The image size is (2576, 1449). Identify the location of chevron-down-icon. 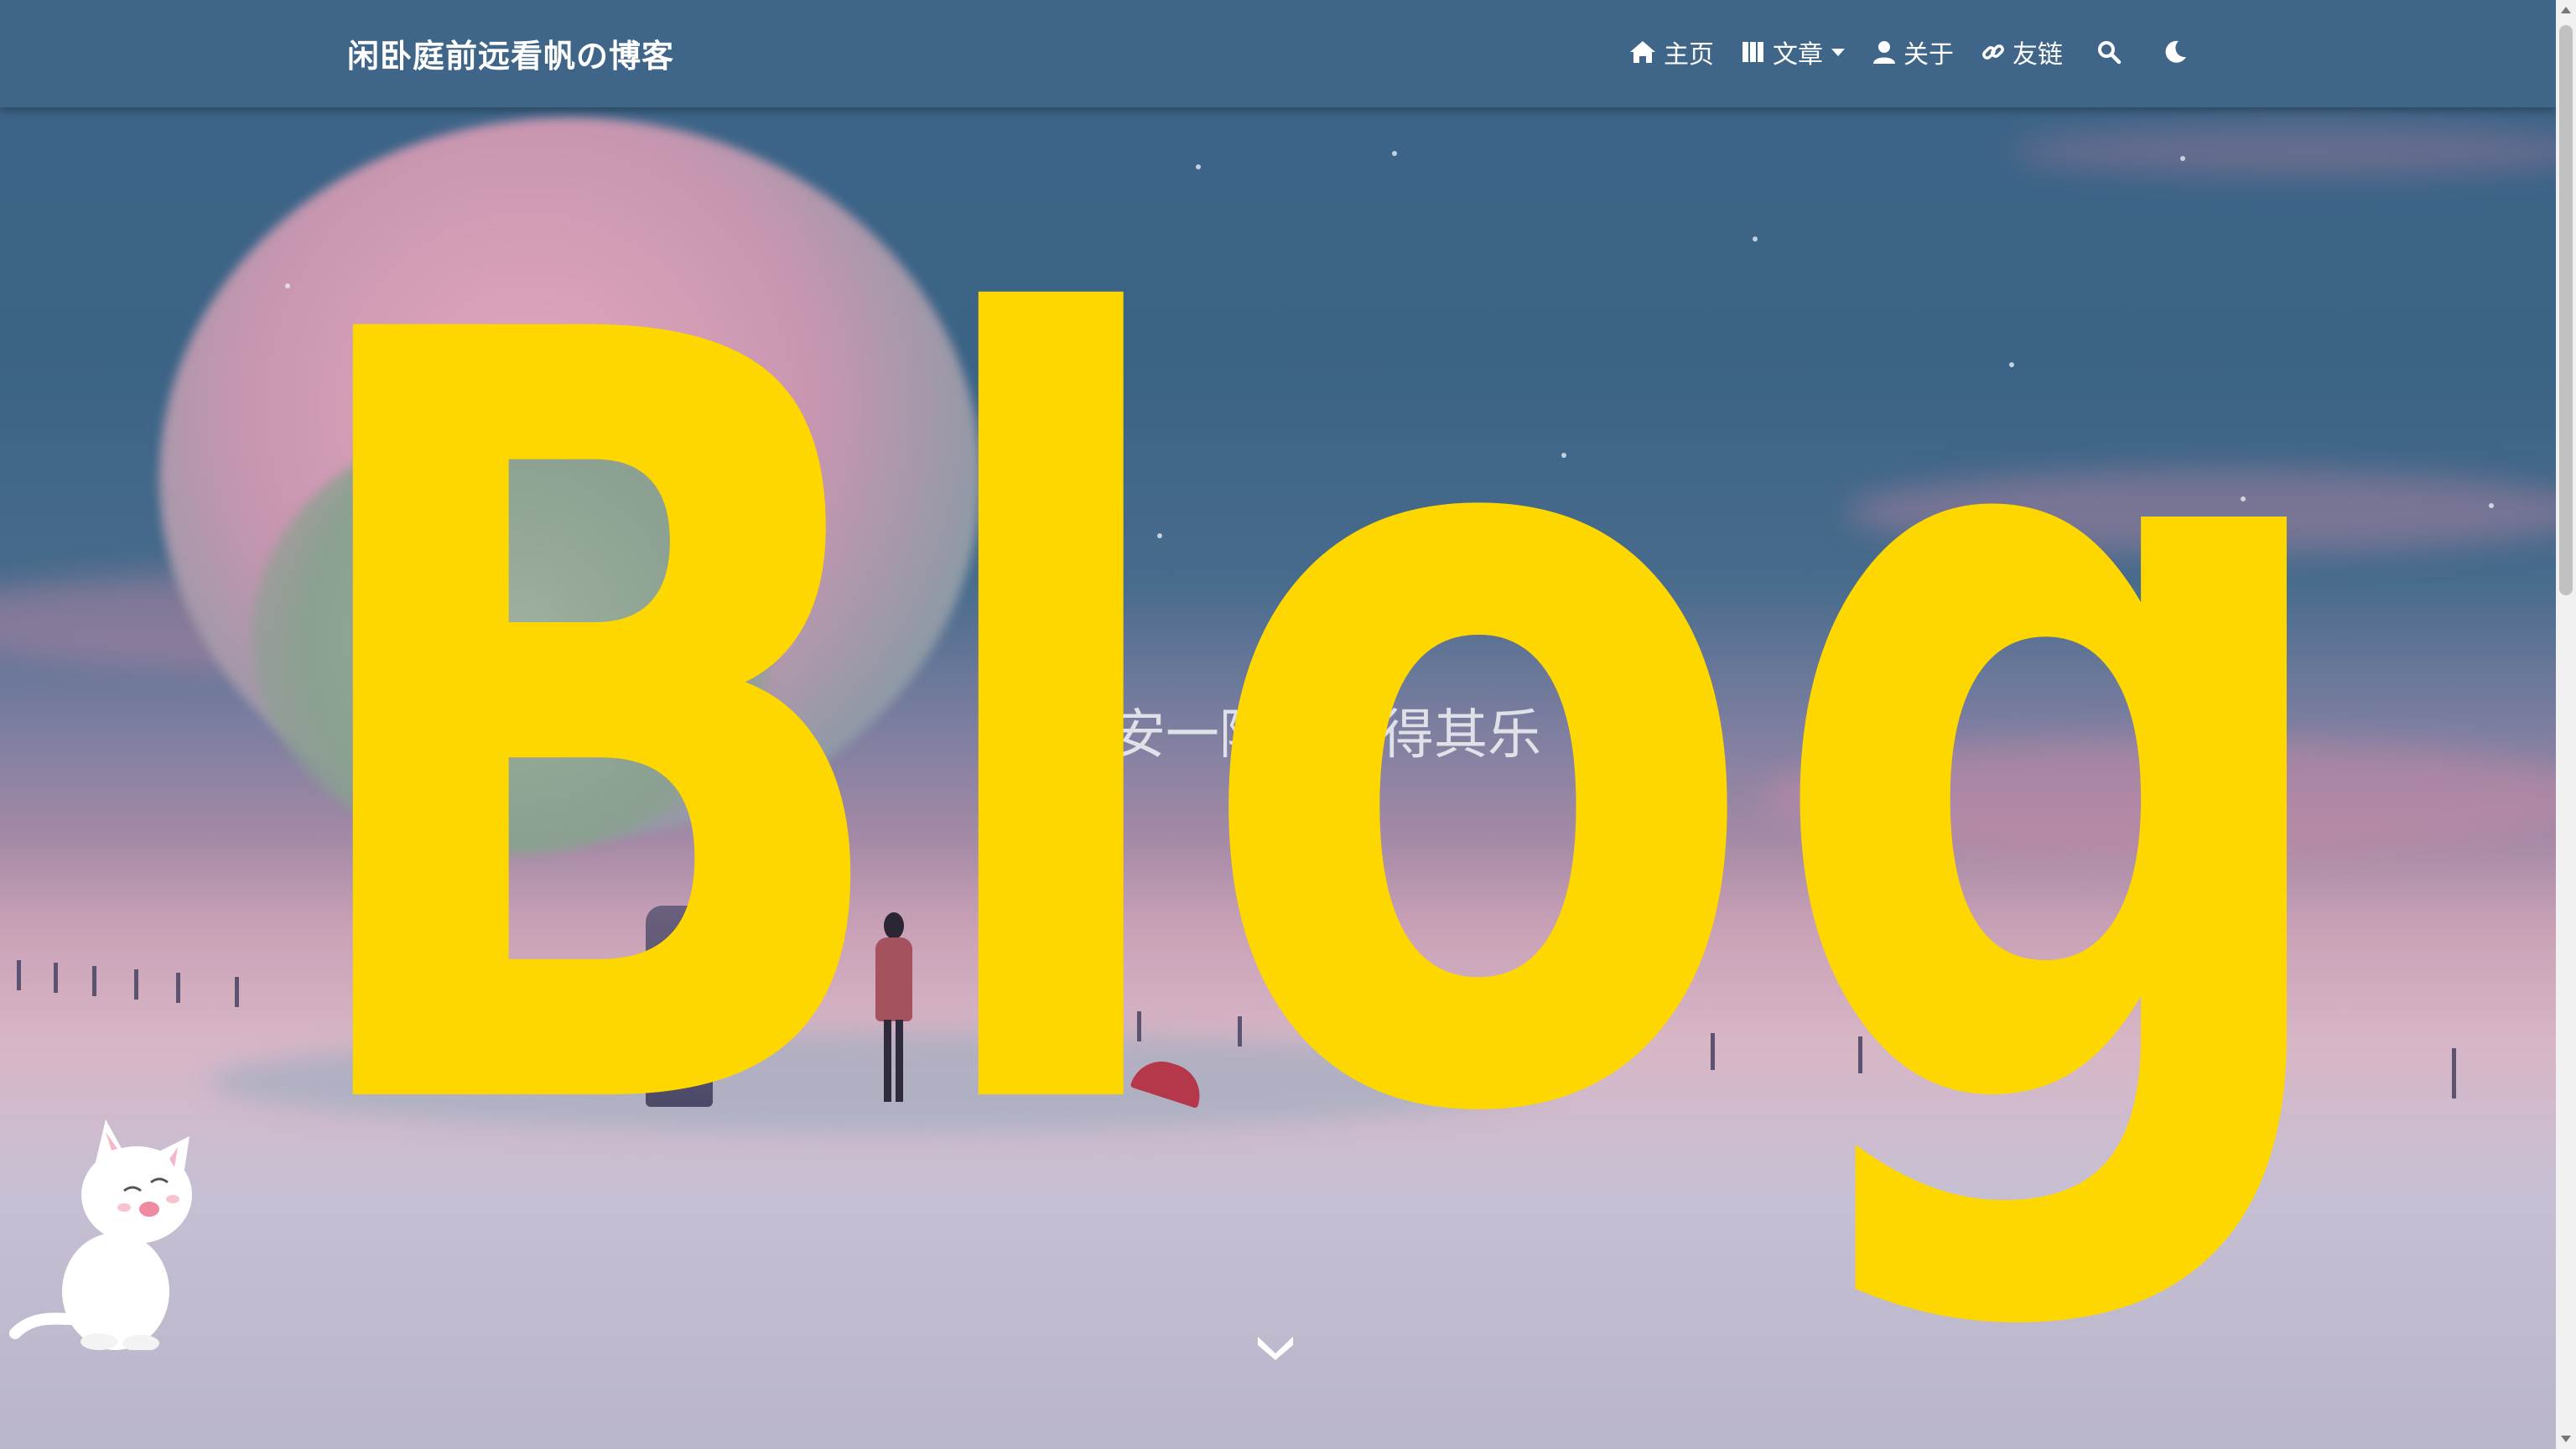
(1275, 1347).